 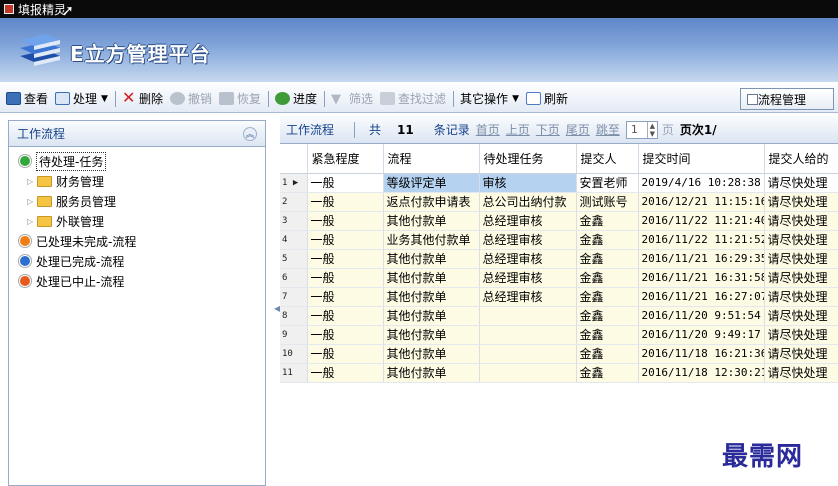 What do you see at coordinates (698, 130) in the screenshot?
I see `page-info: 页次1/` at bounding box center [698, 130].